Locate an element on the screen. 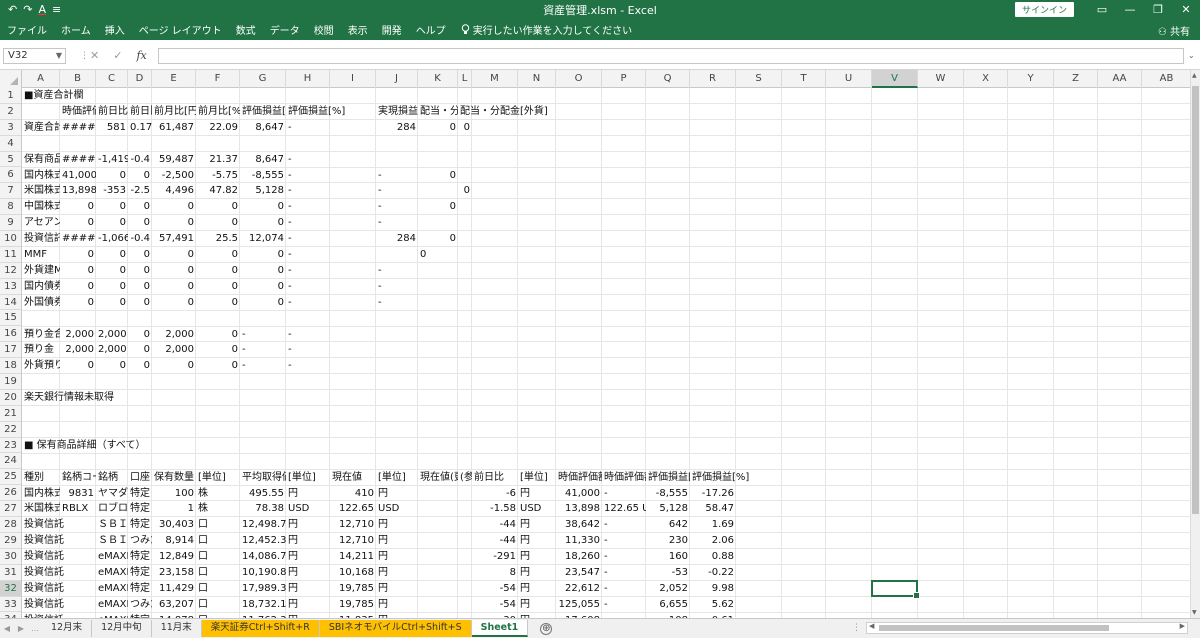  cell-g26: 495.55 is located at coordinates (263, 494).